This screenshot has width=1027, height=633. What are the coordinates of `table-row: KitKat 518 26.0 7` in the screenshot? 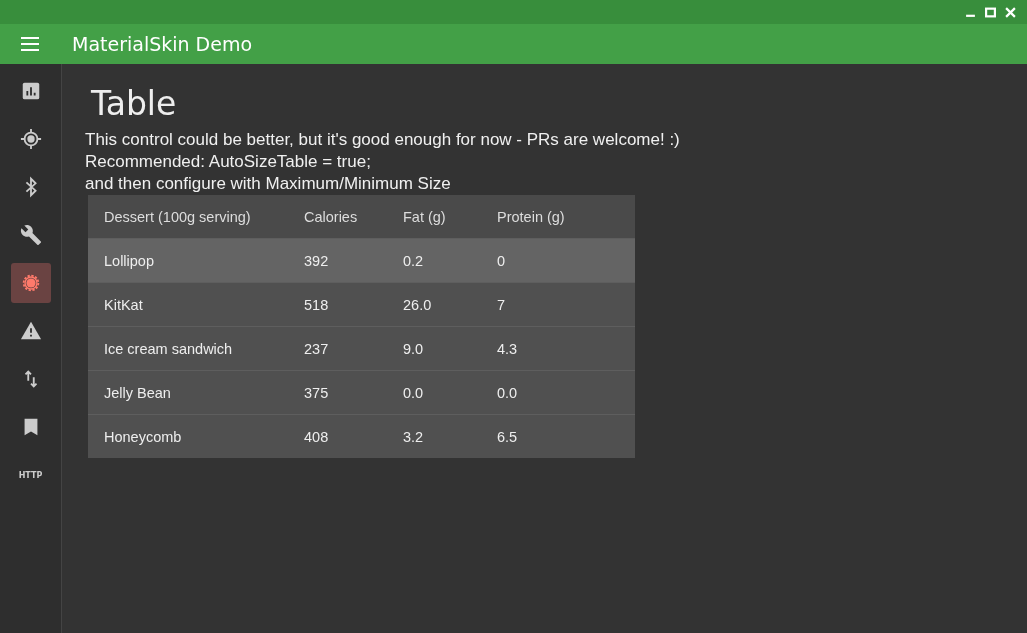 It's located at (361, 304).